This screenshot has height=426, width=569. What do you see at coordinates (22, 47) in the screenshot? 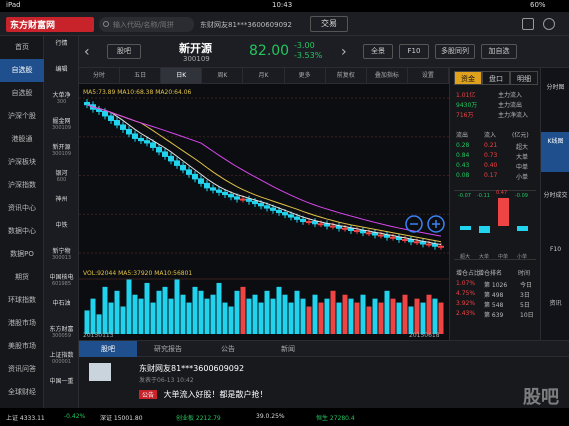
I see `nav-item-0: 首页` at bounding box center [22, 47].